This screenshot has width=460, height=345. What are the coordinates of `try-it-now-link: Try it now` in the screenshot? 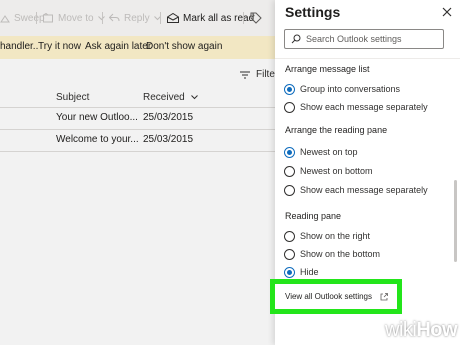 It's located at (59, 46).